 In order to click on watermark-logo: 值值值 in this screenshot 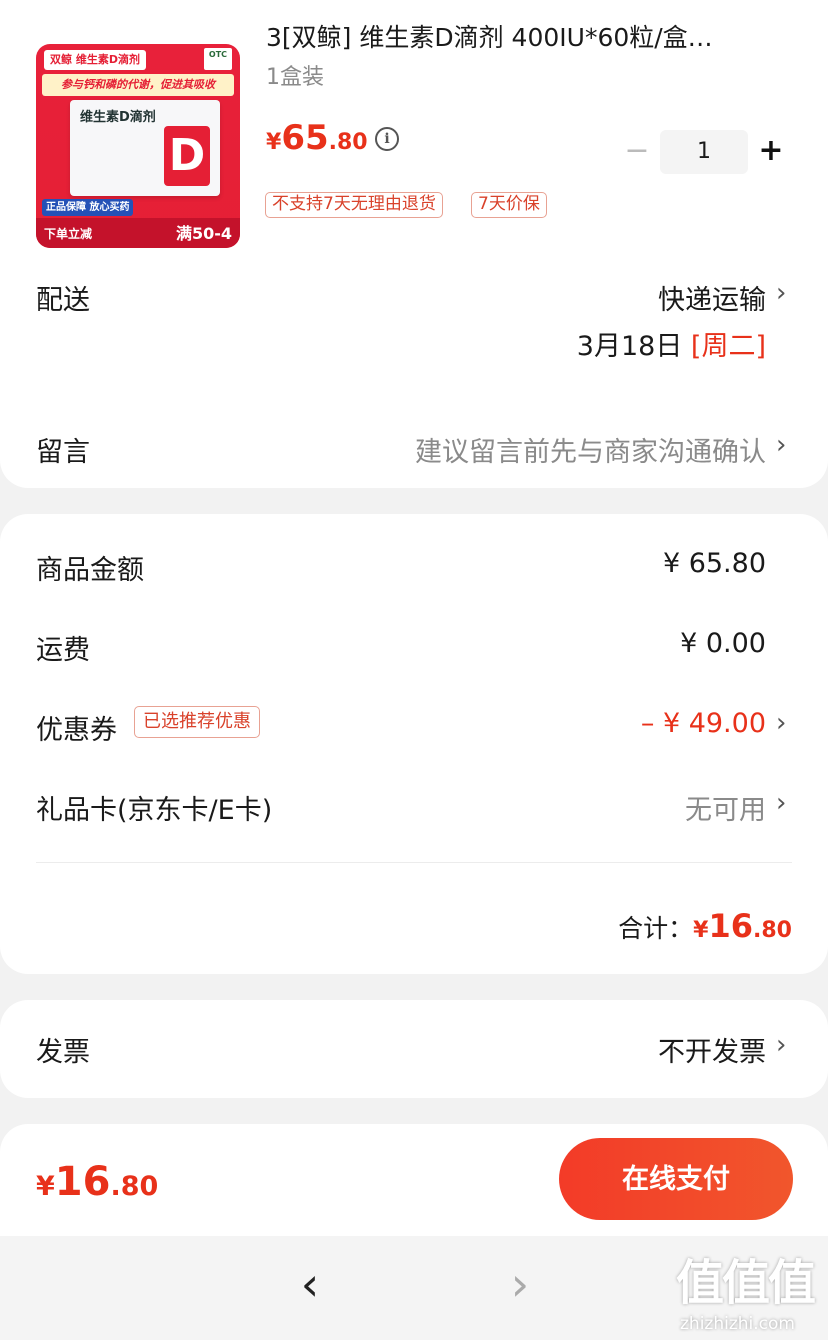, I will do `click(746, 1283)`.